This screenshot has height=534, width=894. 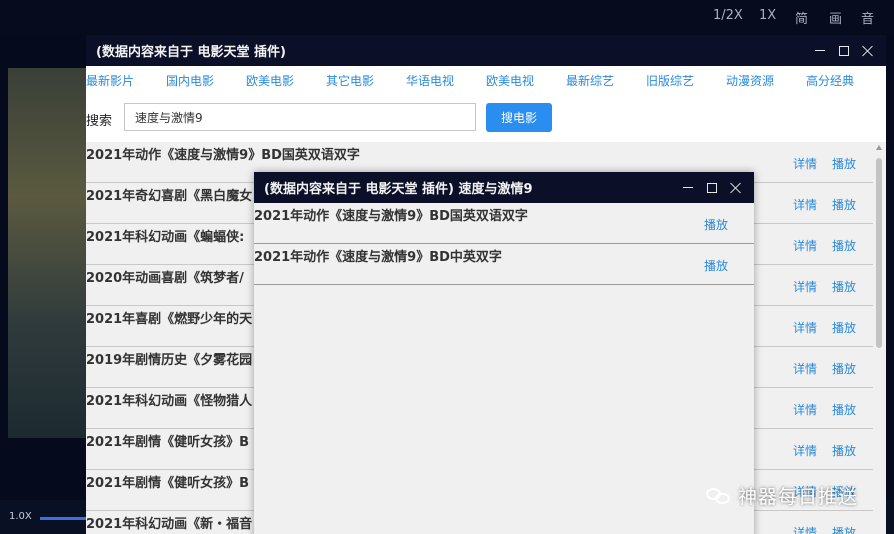 What do you see at coordinates (110, 80) in the screenshot?
I see `category-latest-movies: 最新影片` at bounding box center [110, 80].